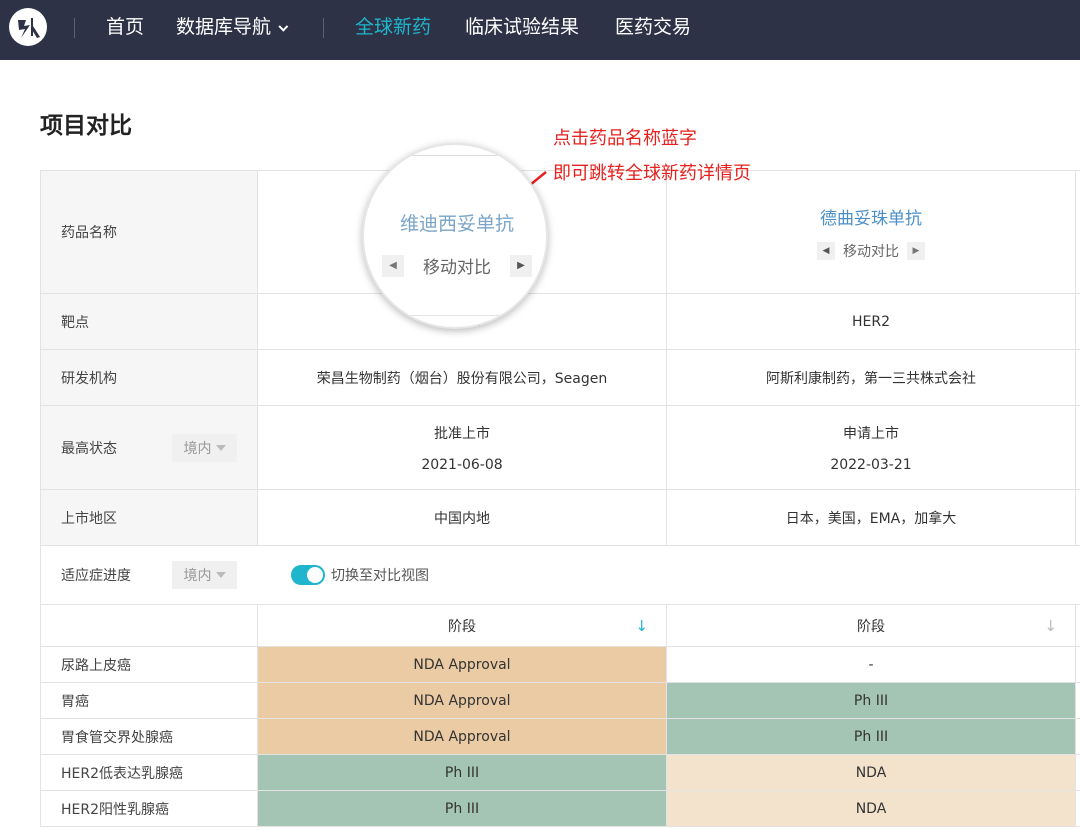 Image resolution: width=1080 pixels, height=830 pixels. I want to click on row-drug-name: 药品名称 维迪西妥单抗 ◀ 移动对比 ▶ 德曲妥珠单抗 ◀ 移动对比 ▶, so click(560, 232).